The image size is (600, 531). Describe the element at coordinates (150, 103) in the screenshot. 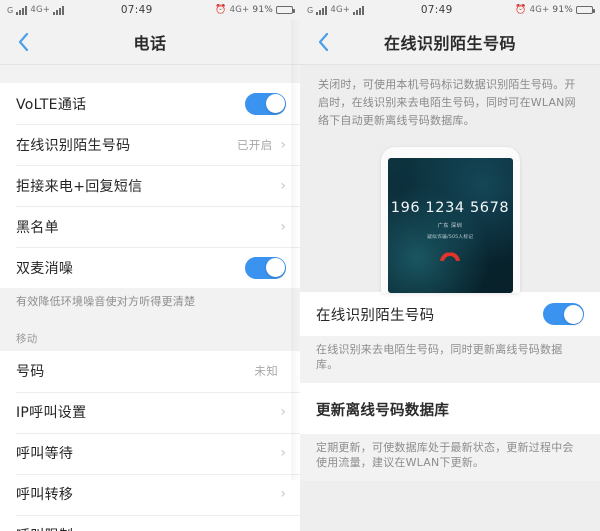

I see `row-volte-call: VoLTE通话` at that location.